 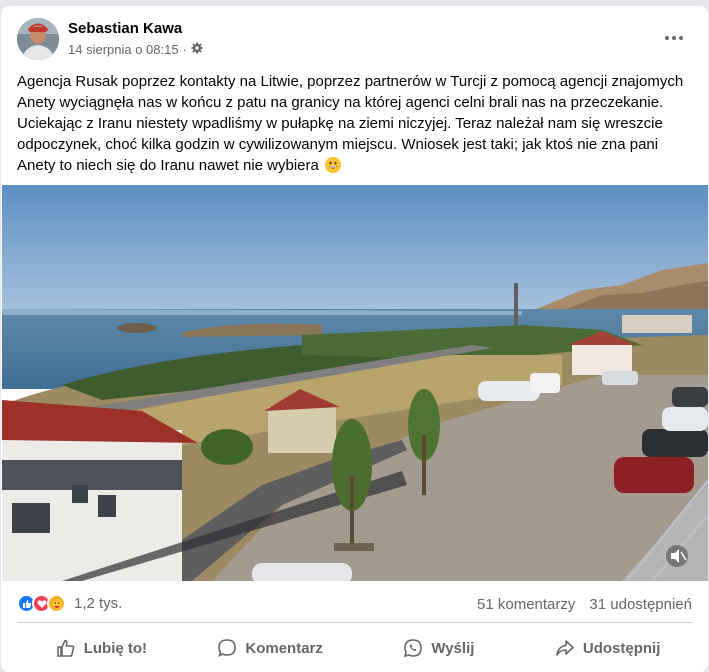 I want to click on reactions-summary: 1,2 tys., so click(x=69, y=603).